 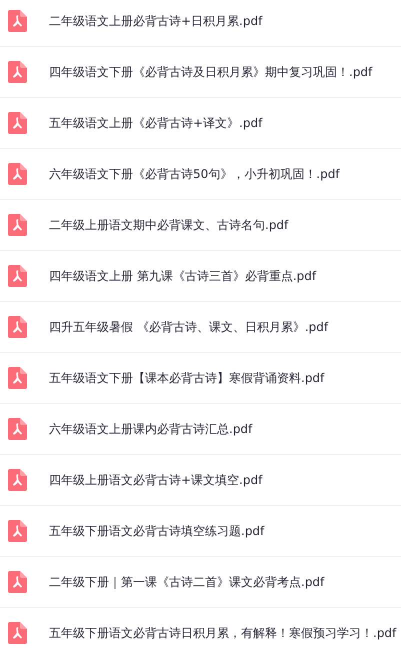 What do you see at coordinates (194, 174) in the screenshot?
I see `file-name: 六年级语文下册《必背古诗50句》，小升初巩固！.pdf` at bounding box center [194, 174].